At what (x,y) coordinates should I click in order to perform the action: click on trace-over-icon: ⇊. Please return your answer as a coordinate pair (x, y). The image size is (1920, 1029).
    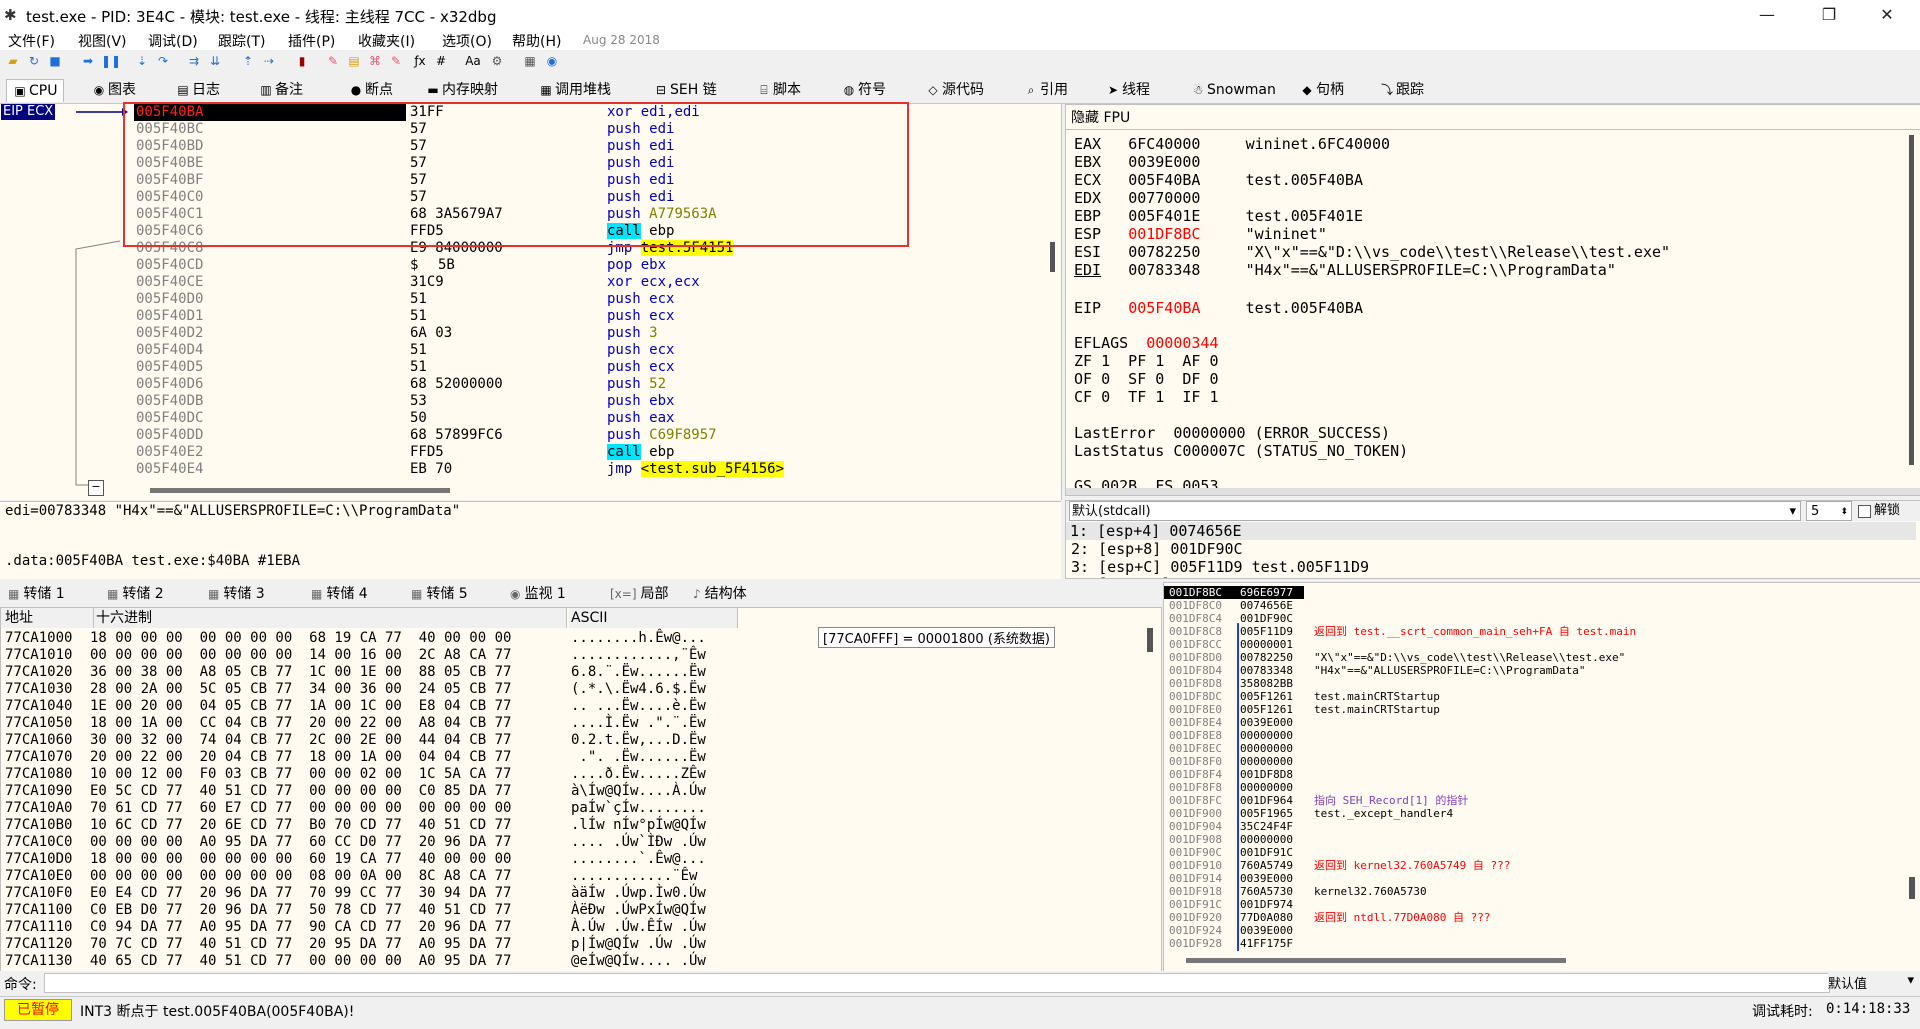
    Looking at the image, I should click on (215, 61).